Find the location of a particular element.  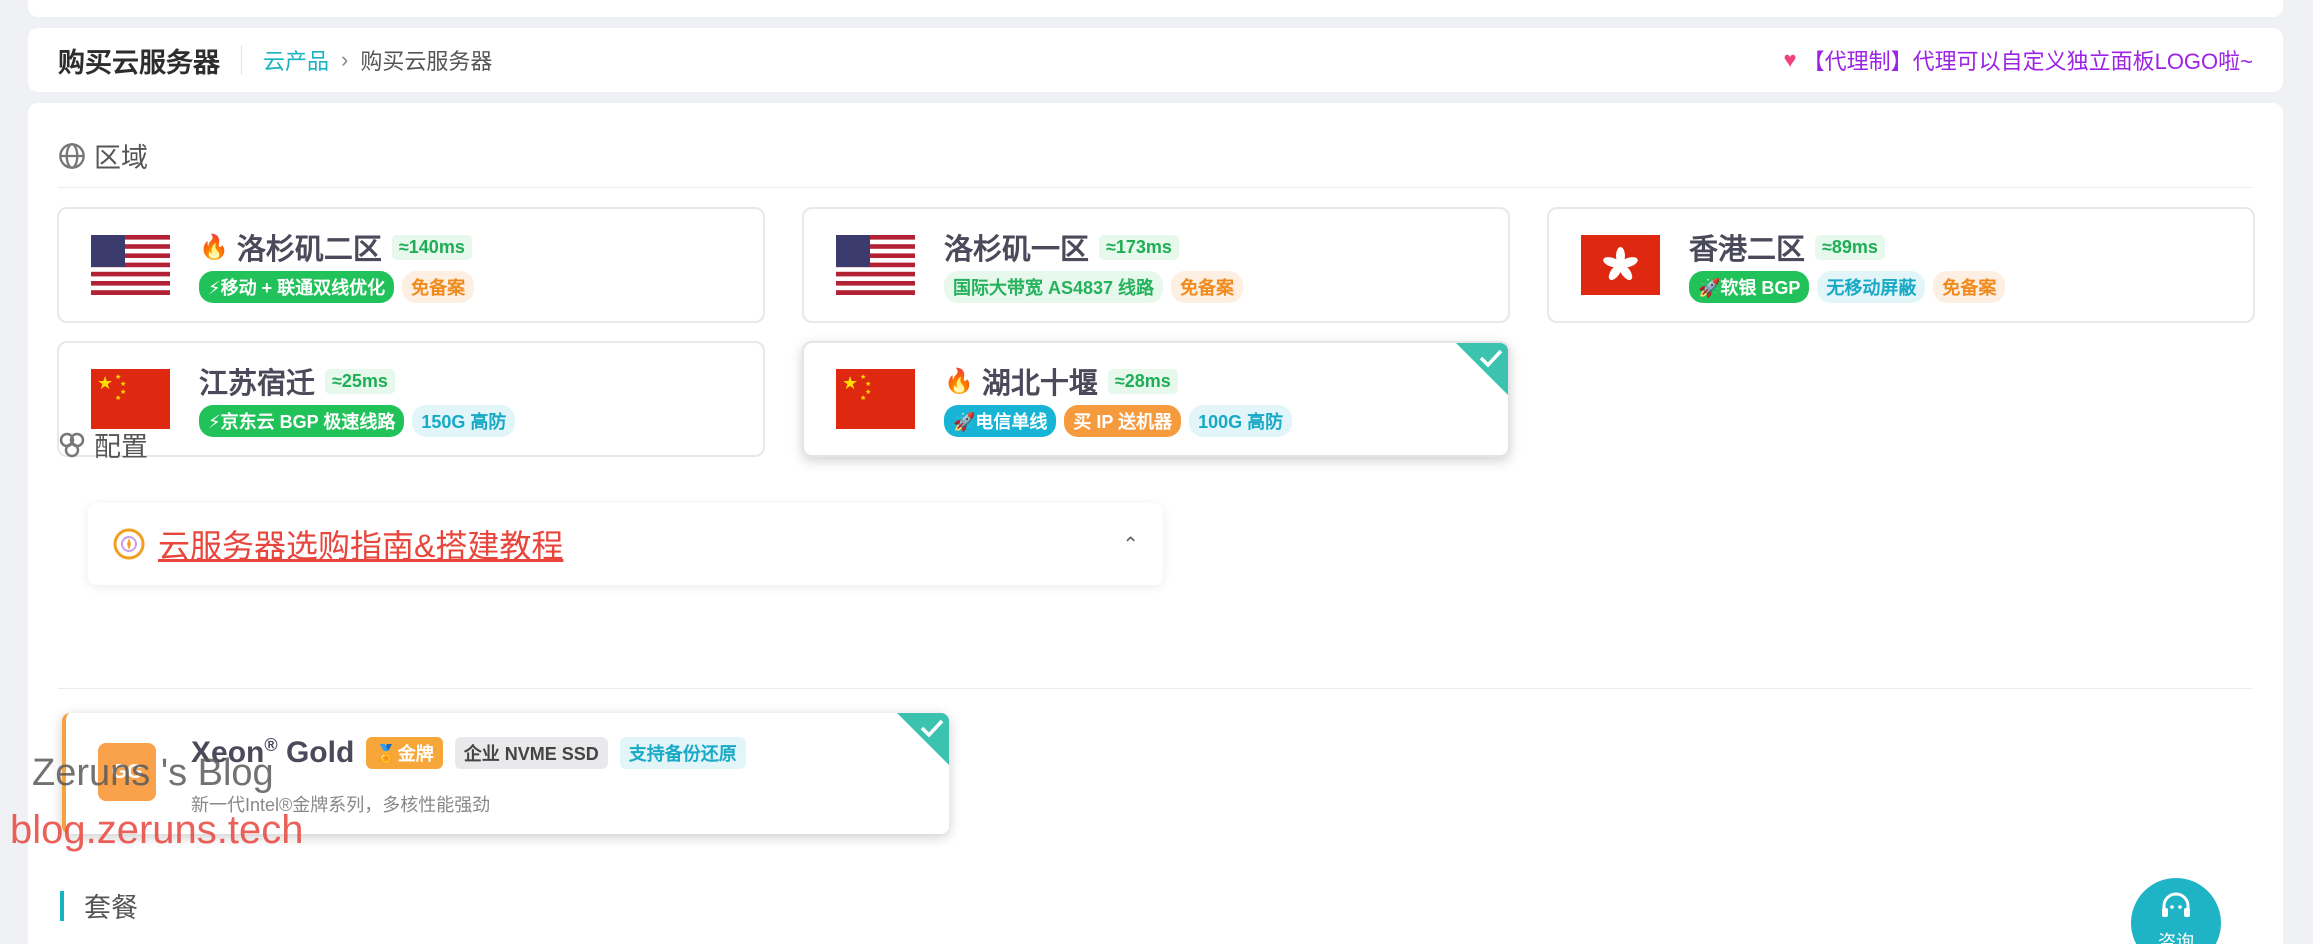

region-card-hk2: 香港二区 ≈89ms 🚀软银 BGP 无移动屏蔽 免备案 is located at coordinates (1901, 265).